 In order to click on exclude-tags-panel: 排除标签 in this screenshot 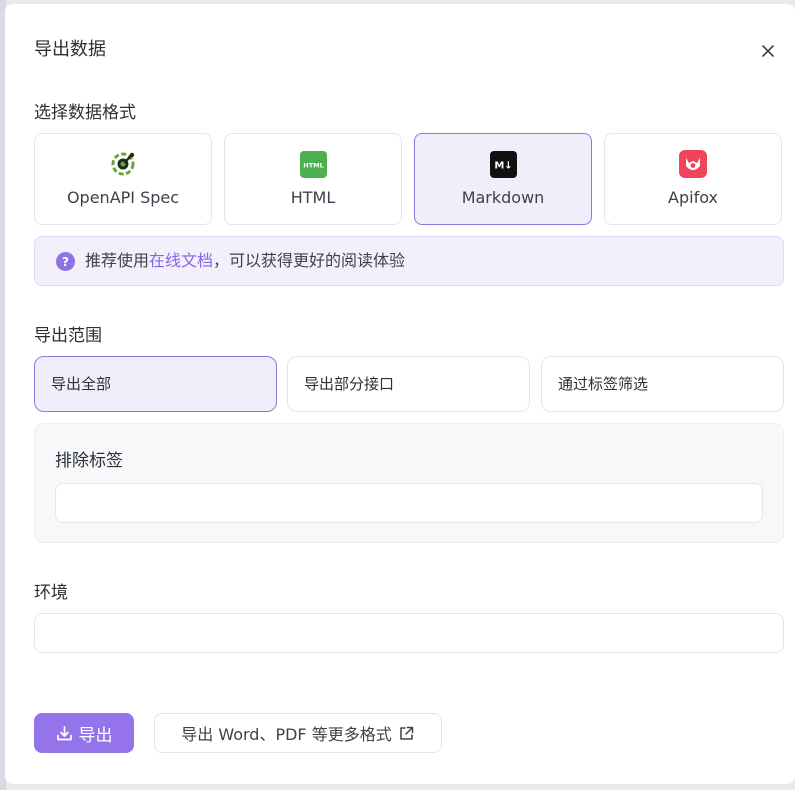, I will do `click(409, 483)`.